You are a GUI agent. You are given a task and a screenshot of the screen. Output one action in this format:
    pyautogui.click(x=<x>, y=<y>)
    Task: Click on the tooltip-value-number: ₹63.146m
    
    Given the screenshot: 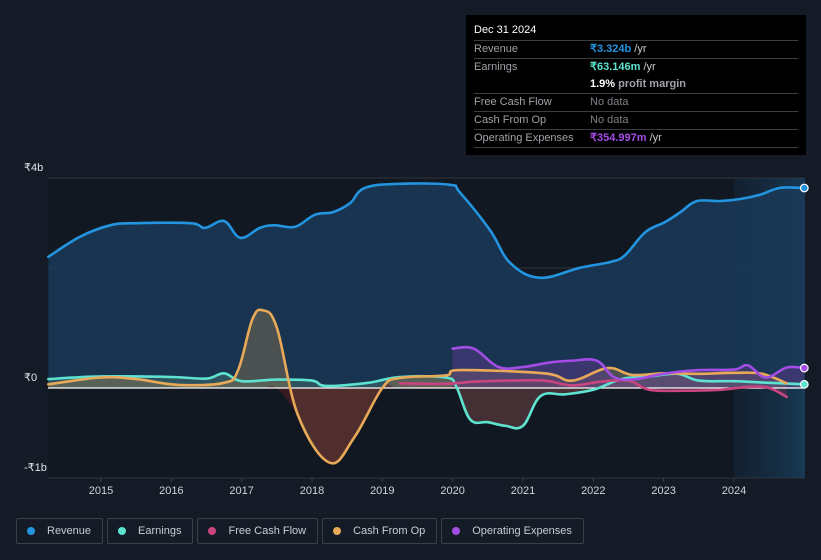 What is the action you would take?
    pyautogui.click(x=615, y=67)
    